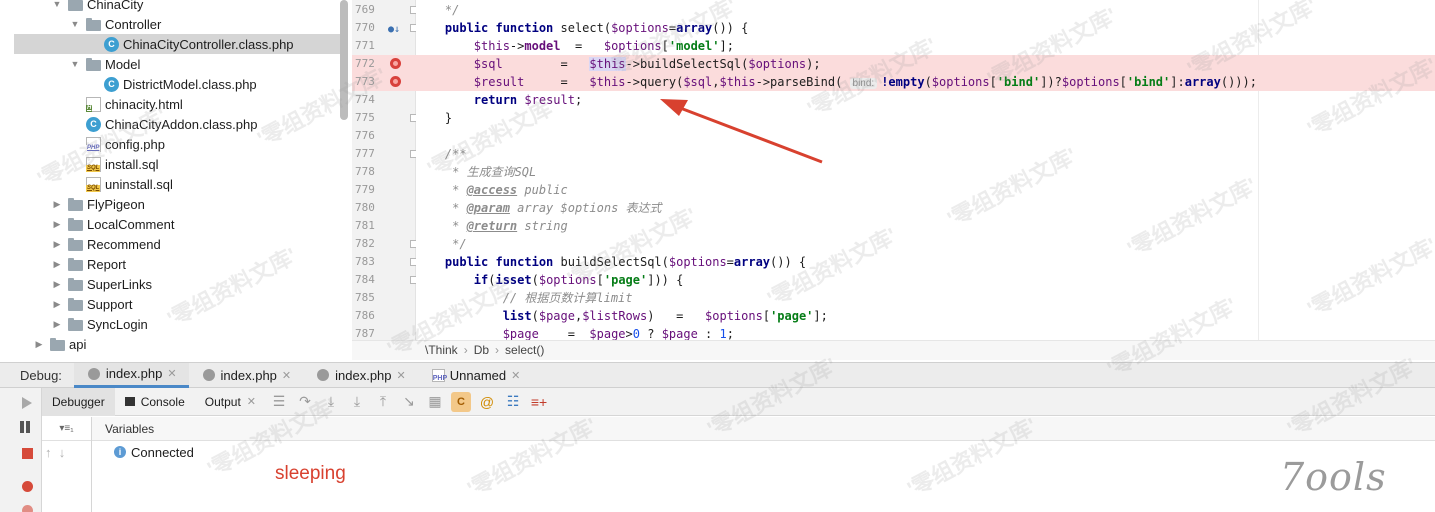  What do you see at coordinates (384, 82) in the screenshot?
I see `gutter-line: 773` at bounding box center [384, 82].